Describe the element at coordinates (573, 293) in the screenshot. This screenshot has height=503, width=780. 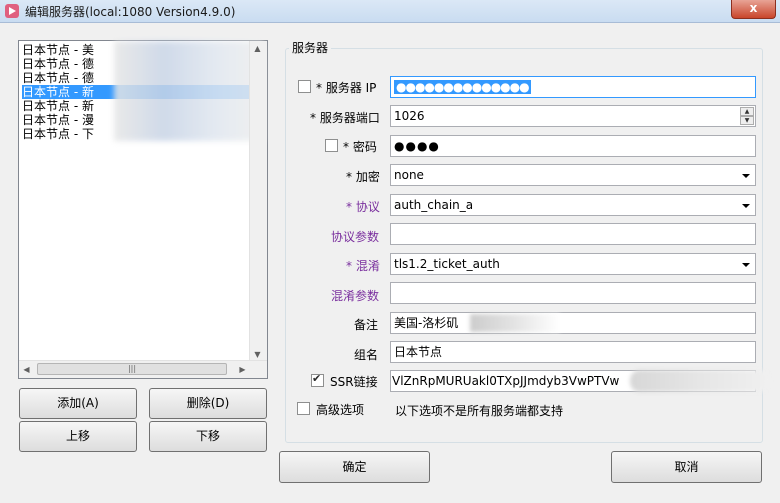
I see `obfs-param-input` at that location.